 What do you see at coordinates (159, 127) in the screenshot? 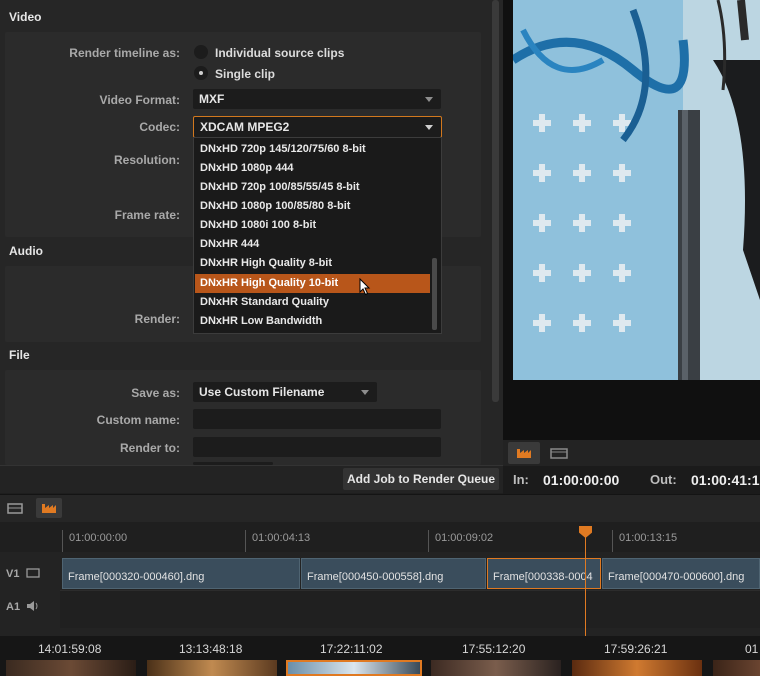
I see `codec-label: Codec:` at bounding box center [159, 127].